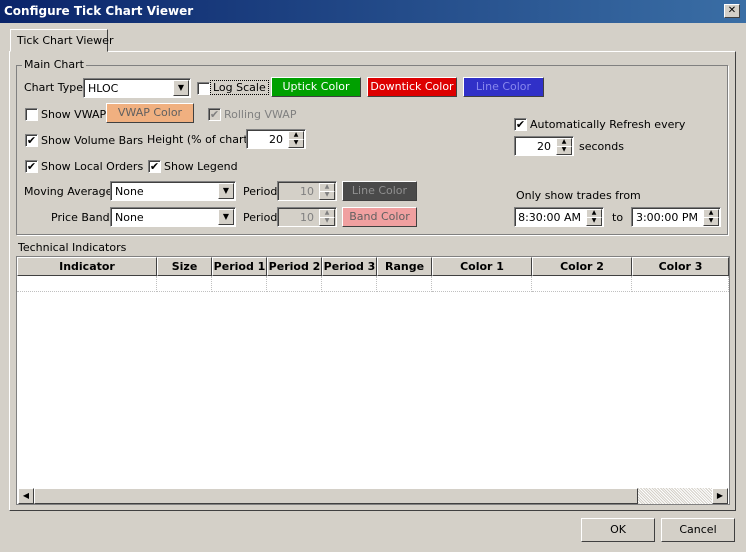 The height and width of the screenshot is (552, 746). What do you see at coordinates (520, 124) in the screenshot?
I see `auto-refresh-checkbox: ✔` at bounding box center [520, 124].